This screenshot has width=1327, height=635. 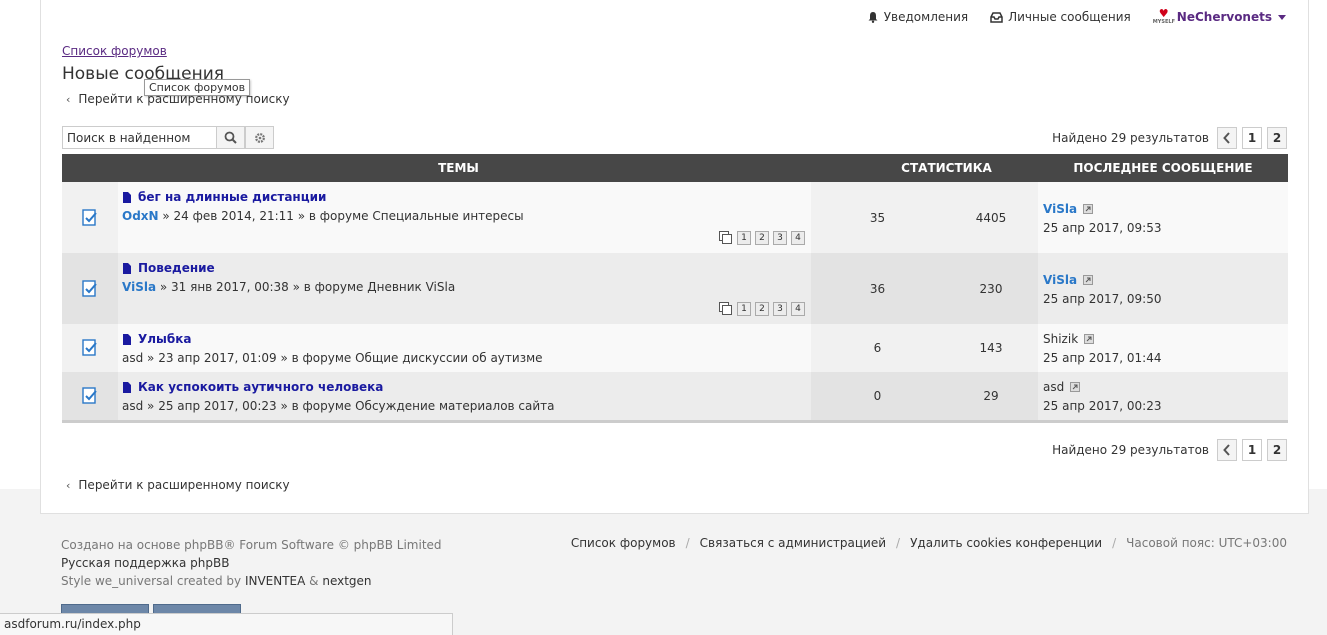 I want to click on user-menu: ♥ MYSELF NeChervonets, so click(x=1219, y=16).